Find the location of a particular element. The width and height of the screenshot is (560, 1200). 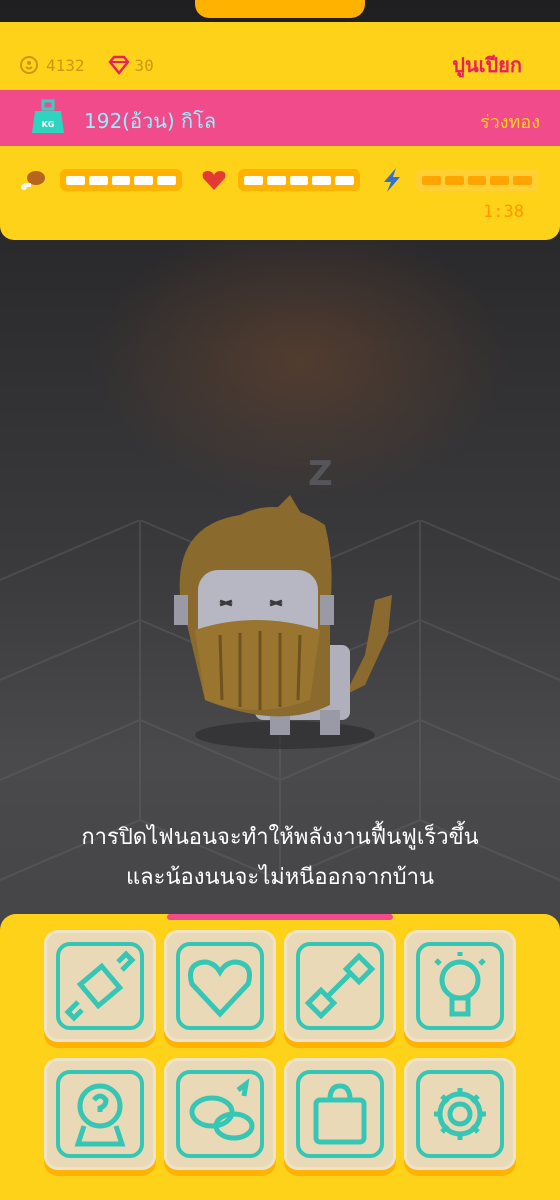

weight-status: ร่วงทอง is located at coordinates (509, 122).